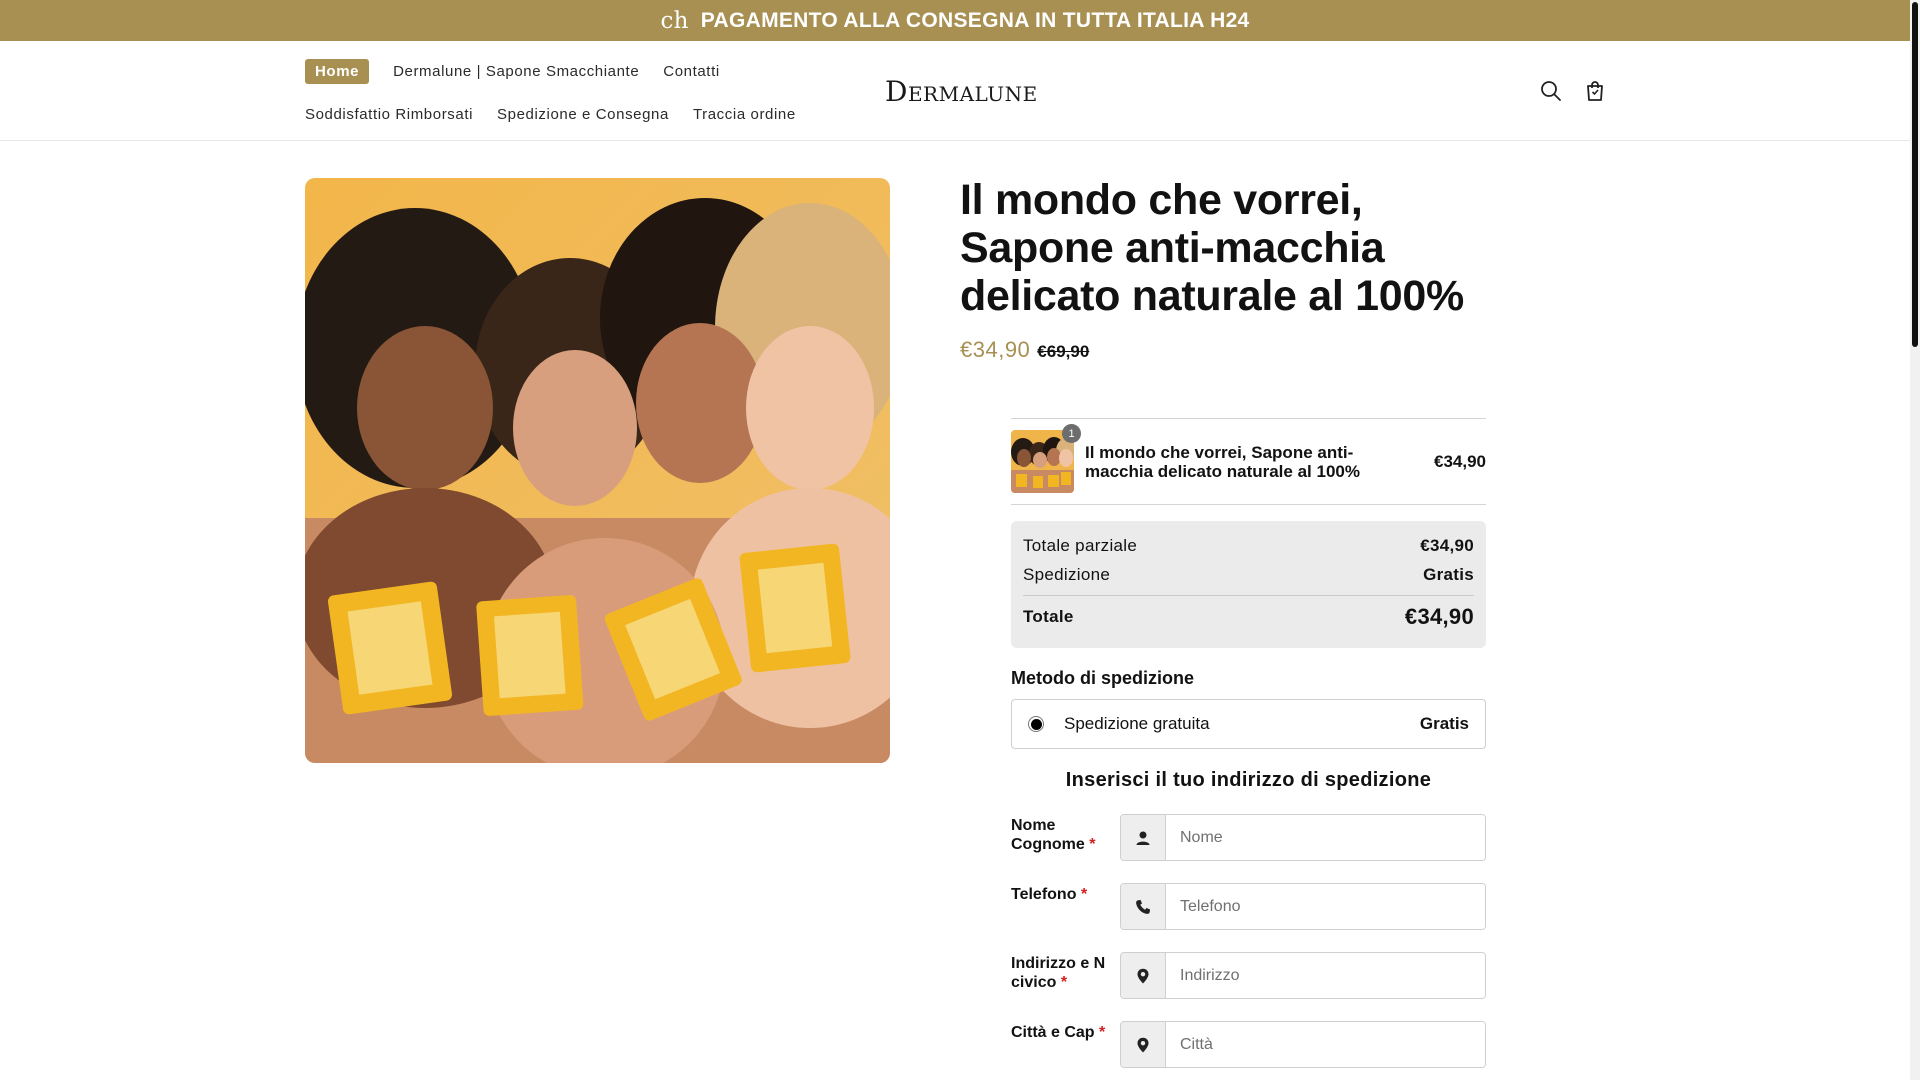  I want to click on shipping-option-price: Gratis, so click(1444, 723).